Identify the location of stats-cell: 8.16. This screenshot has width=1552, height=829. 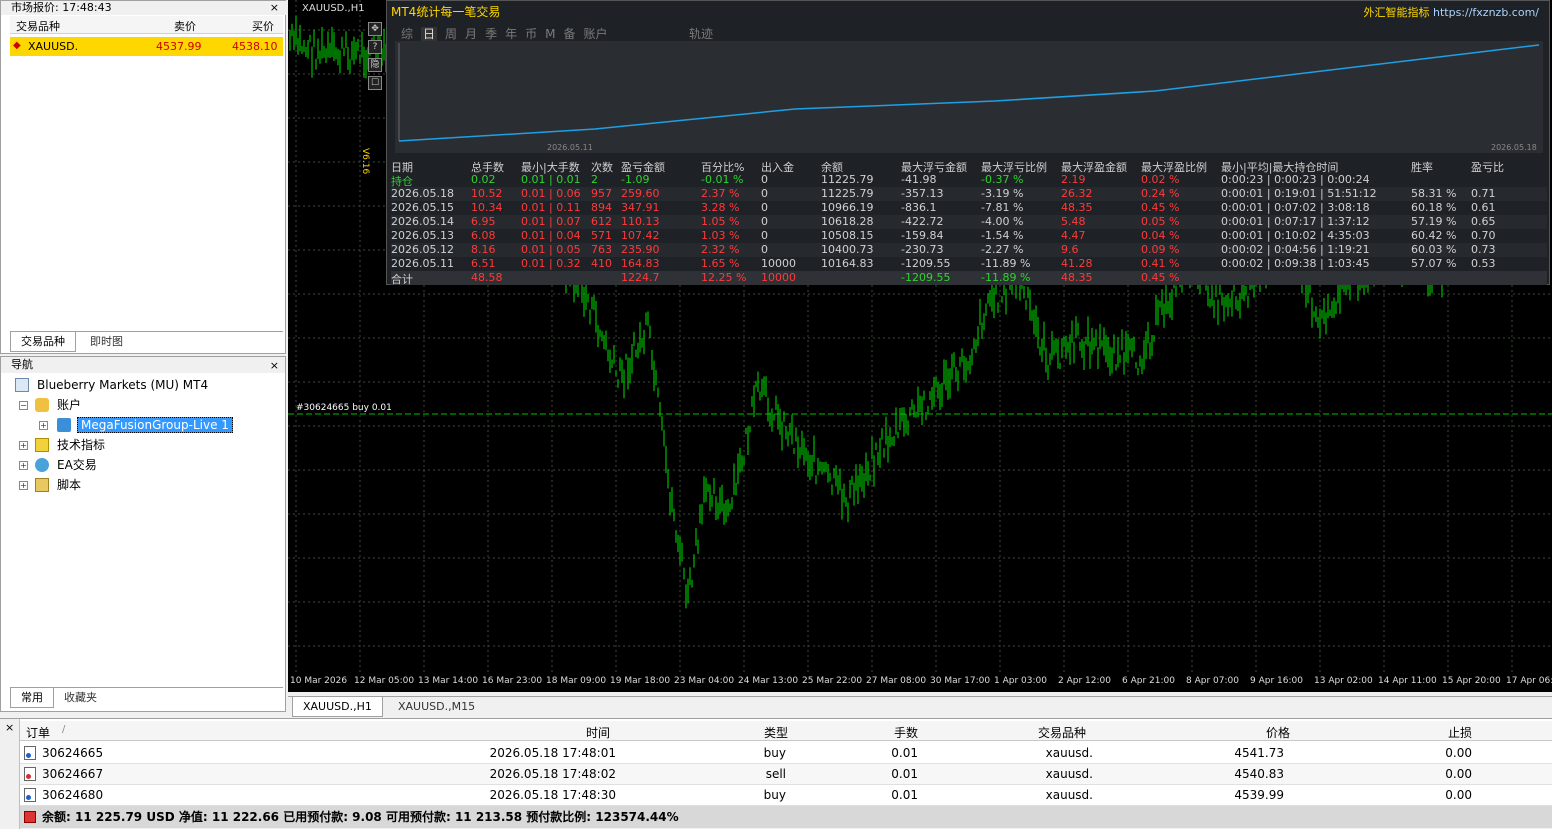
(483, 249).